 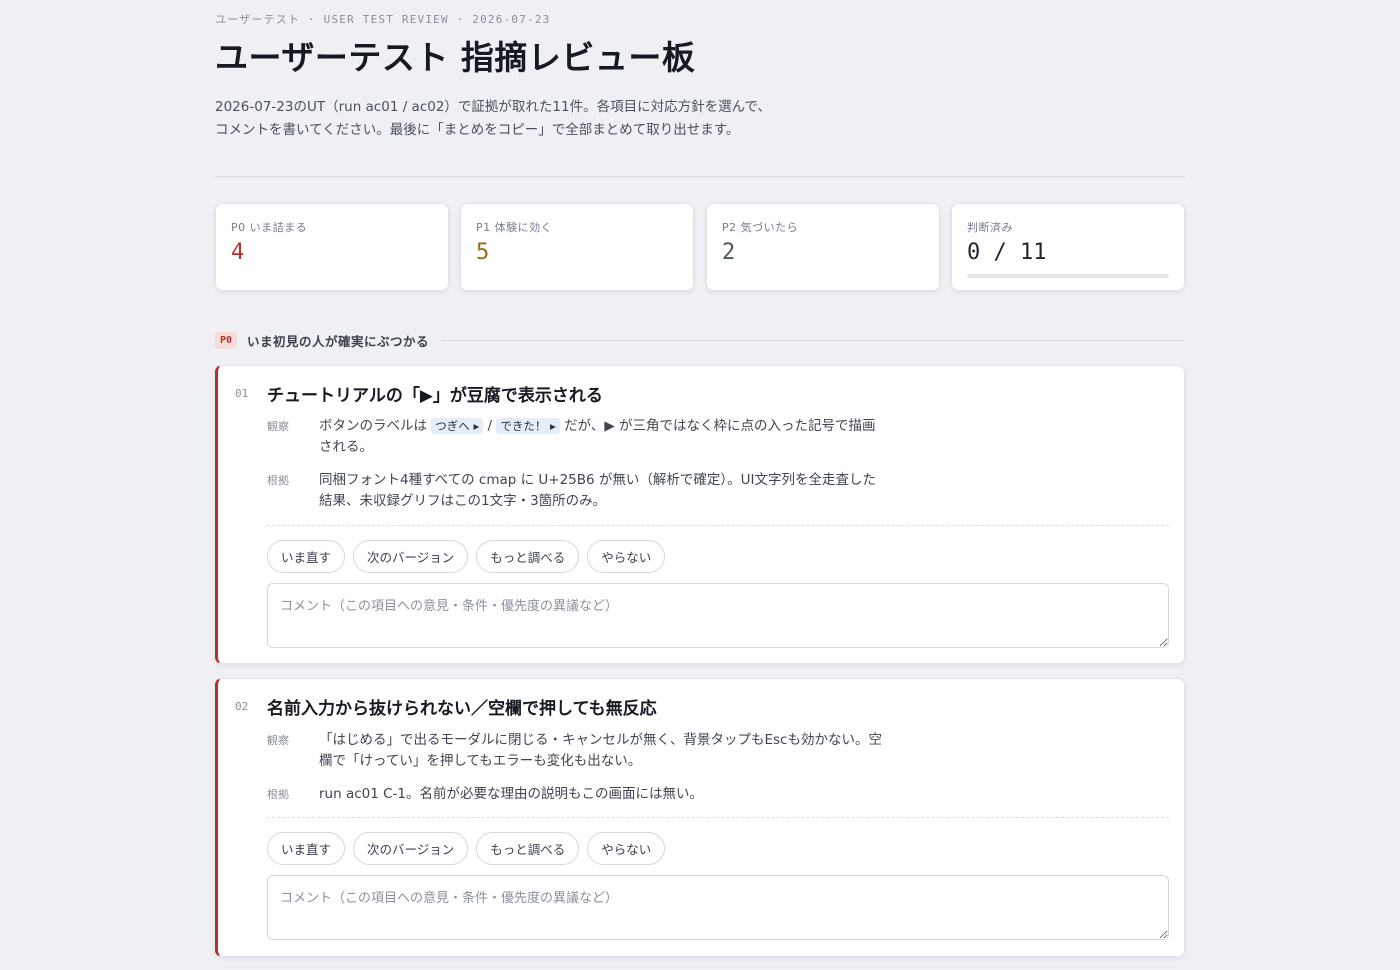 What do you see at coordinates (577, 247) in the screenshot?
I see `stat-card-p1: P1 体験に効く 5` at bounding box center [577, 247].